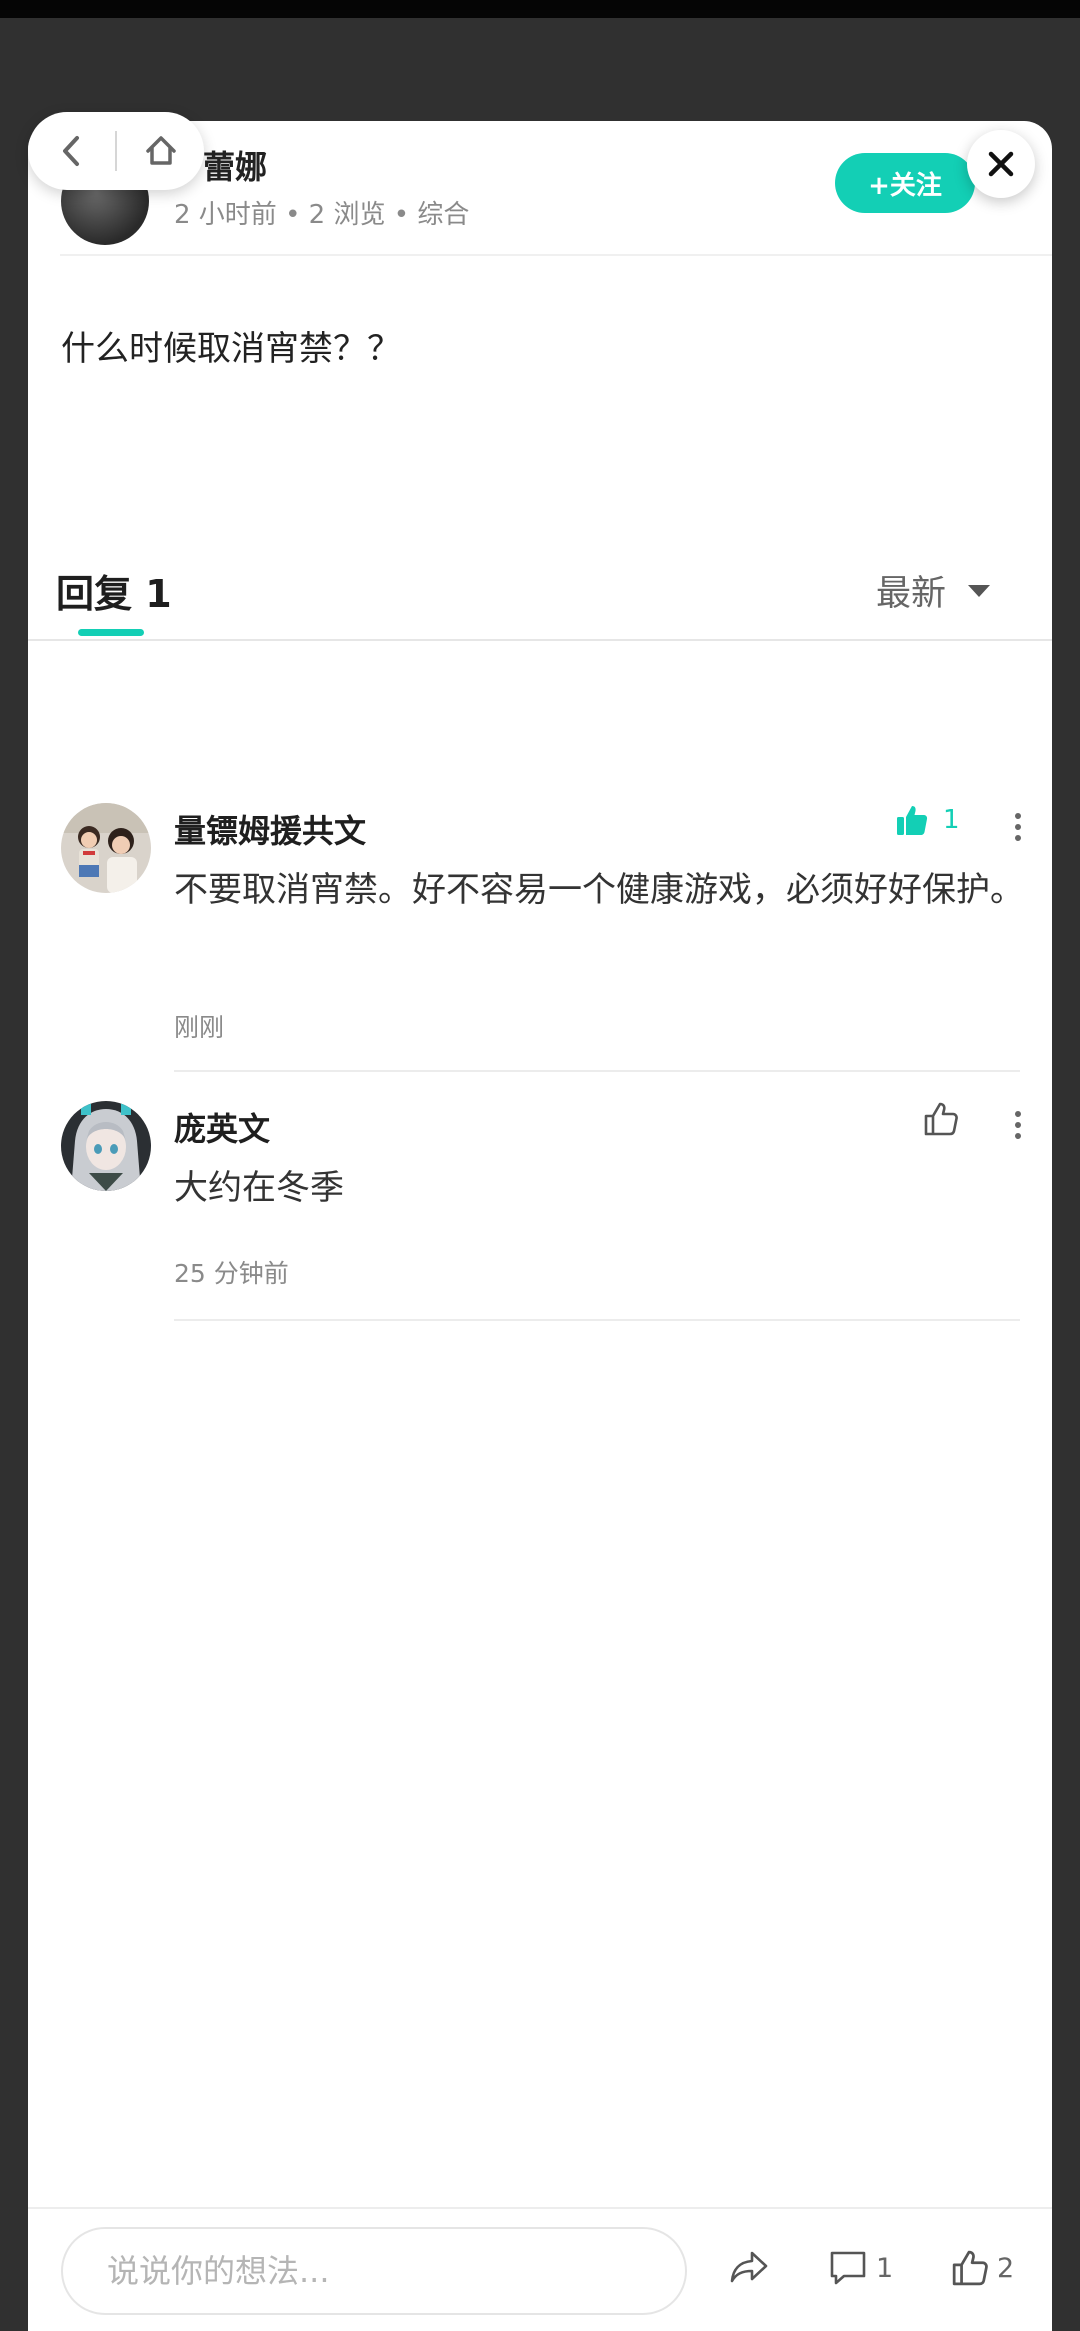 Image resolution: width=1080 pixels, height=2331 pixels. Describe the element at coordinates (235, 165) in the screenshot. I see `author-name: 蕾娜` at that location.